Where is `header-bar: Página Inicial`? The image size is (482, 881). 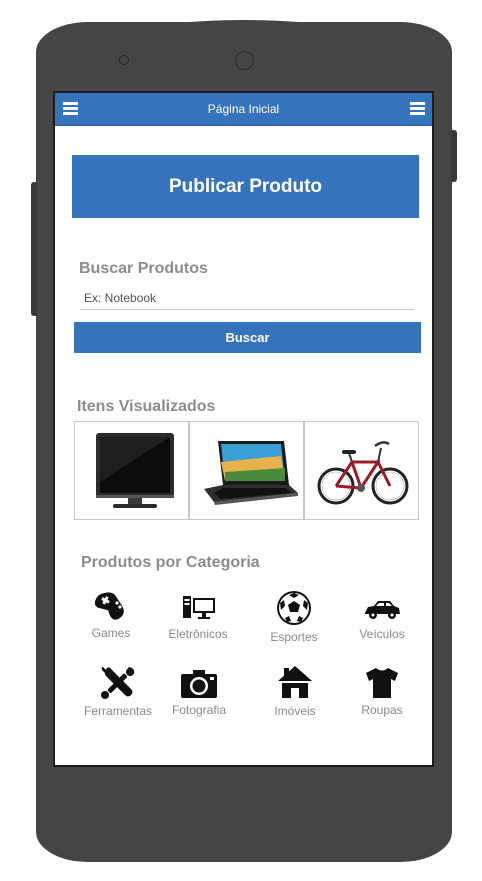
header-bar: Página Inicial is located at coordinates (243, 109).